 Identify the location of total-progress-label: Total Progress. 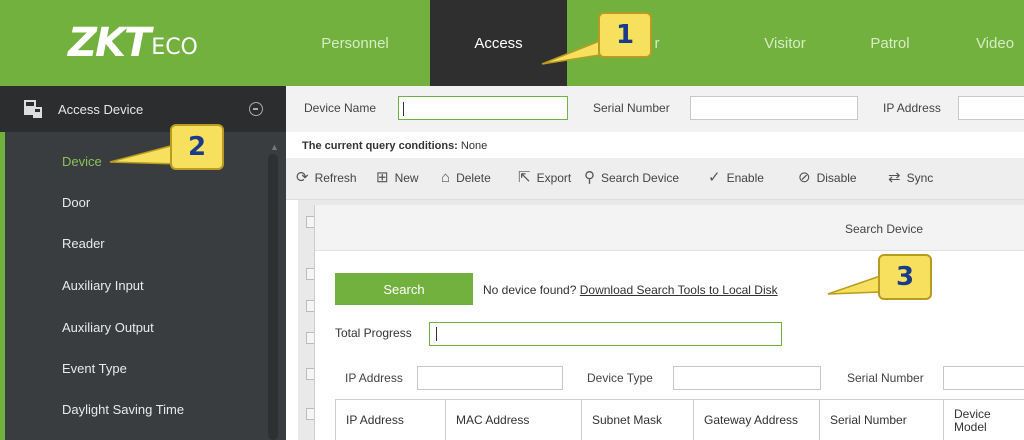
(373, 333).